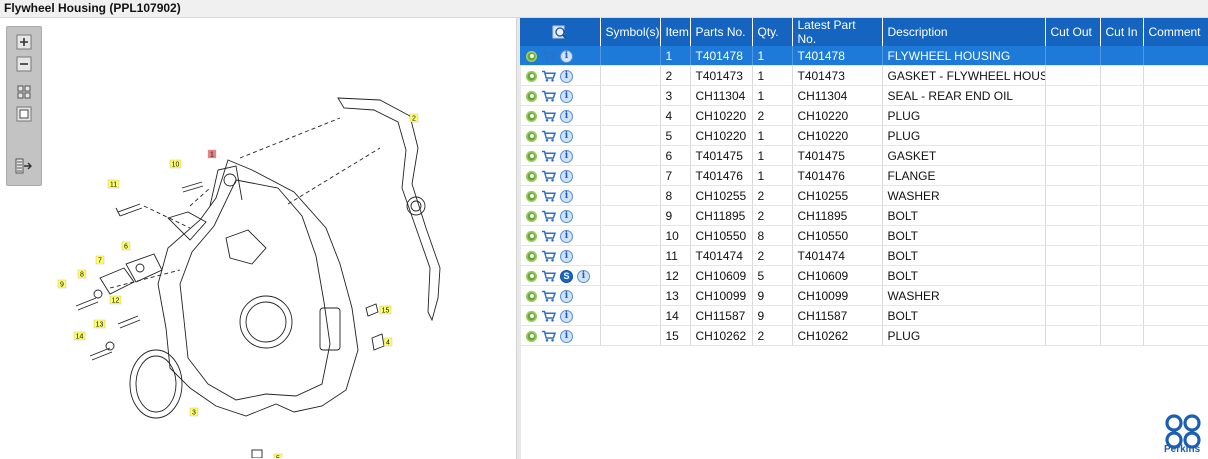  Describe the element at coordinates (864, 195) in the screenshot. I see `table-row: i 8 CH10255 2 CH10255 WASHER` at that location.